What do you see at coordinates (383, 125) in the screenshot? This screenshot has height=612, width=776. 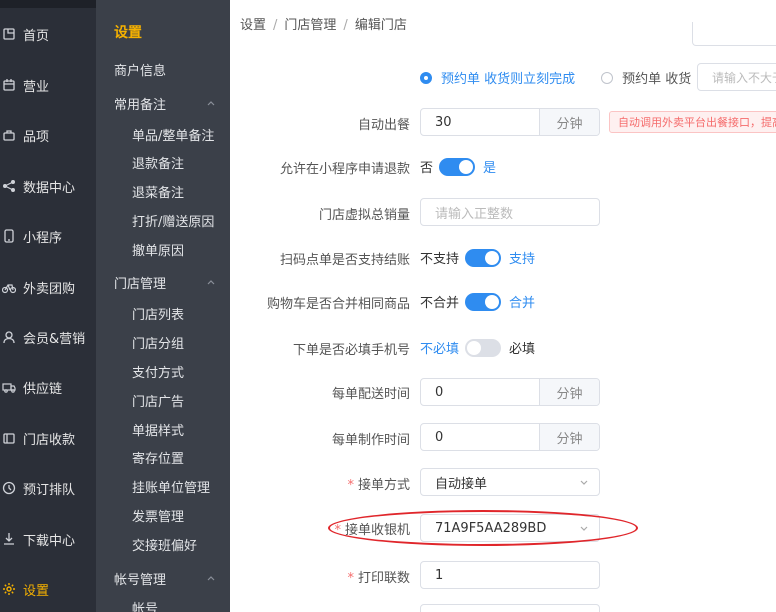 I see `auto-serve-label: 自动出餐` at bounding box center [383, 125].